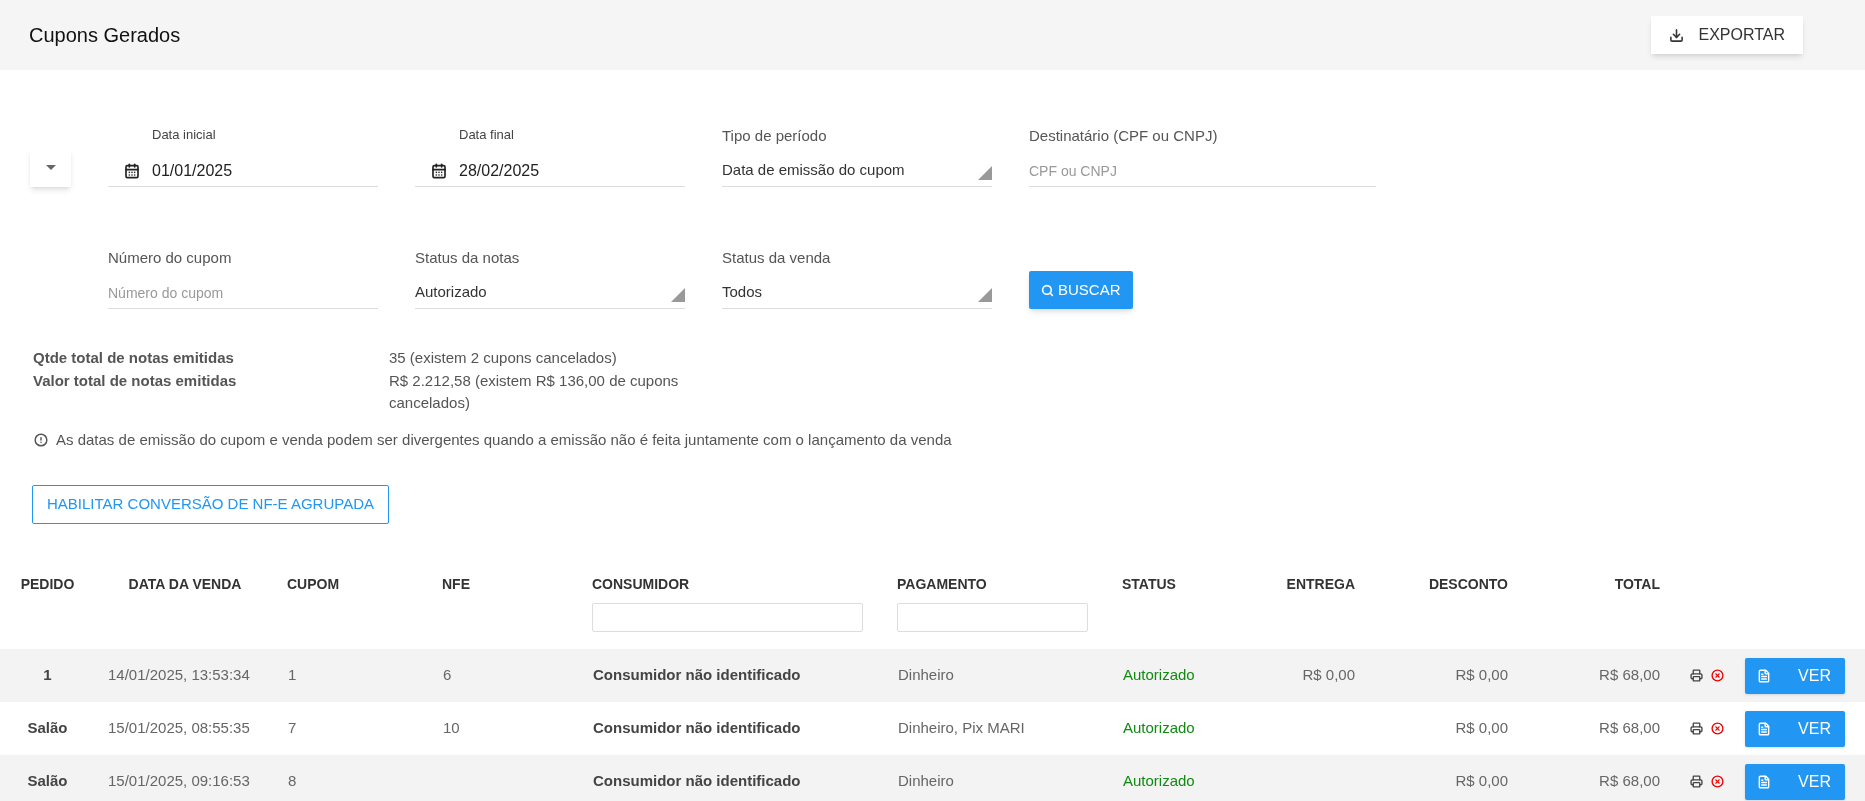  What do you see at coordinates (468, 257) in the screenshot?
I see `field-label: Status da notas` at bounding box center [468, 257].